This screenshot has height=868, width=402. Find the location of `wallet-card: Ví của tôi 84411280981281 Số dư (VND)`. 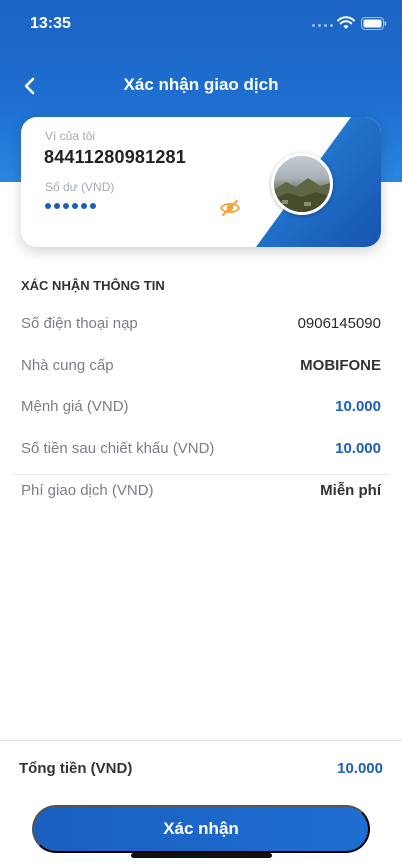

wallet-card: Ví của tôi 84411280981281 Số dư (VND) is located at coordinates (201, 182).